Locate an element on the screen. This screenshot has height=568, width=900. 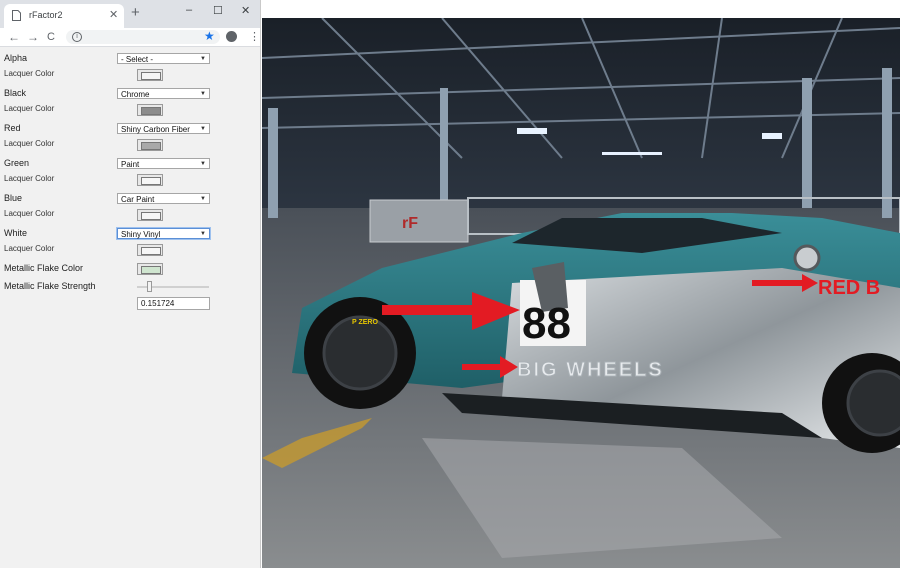
forward-button: → is located at coordinates (33, 37).